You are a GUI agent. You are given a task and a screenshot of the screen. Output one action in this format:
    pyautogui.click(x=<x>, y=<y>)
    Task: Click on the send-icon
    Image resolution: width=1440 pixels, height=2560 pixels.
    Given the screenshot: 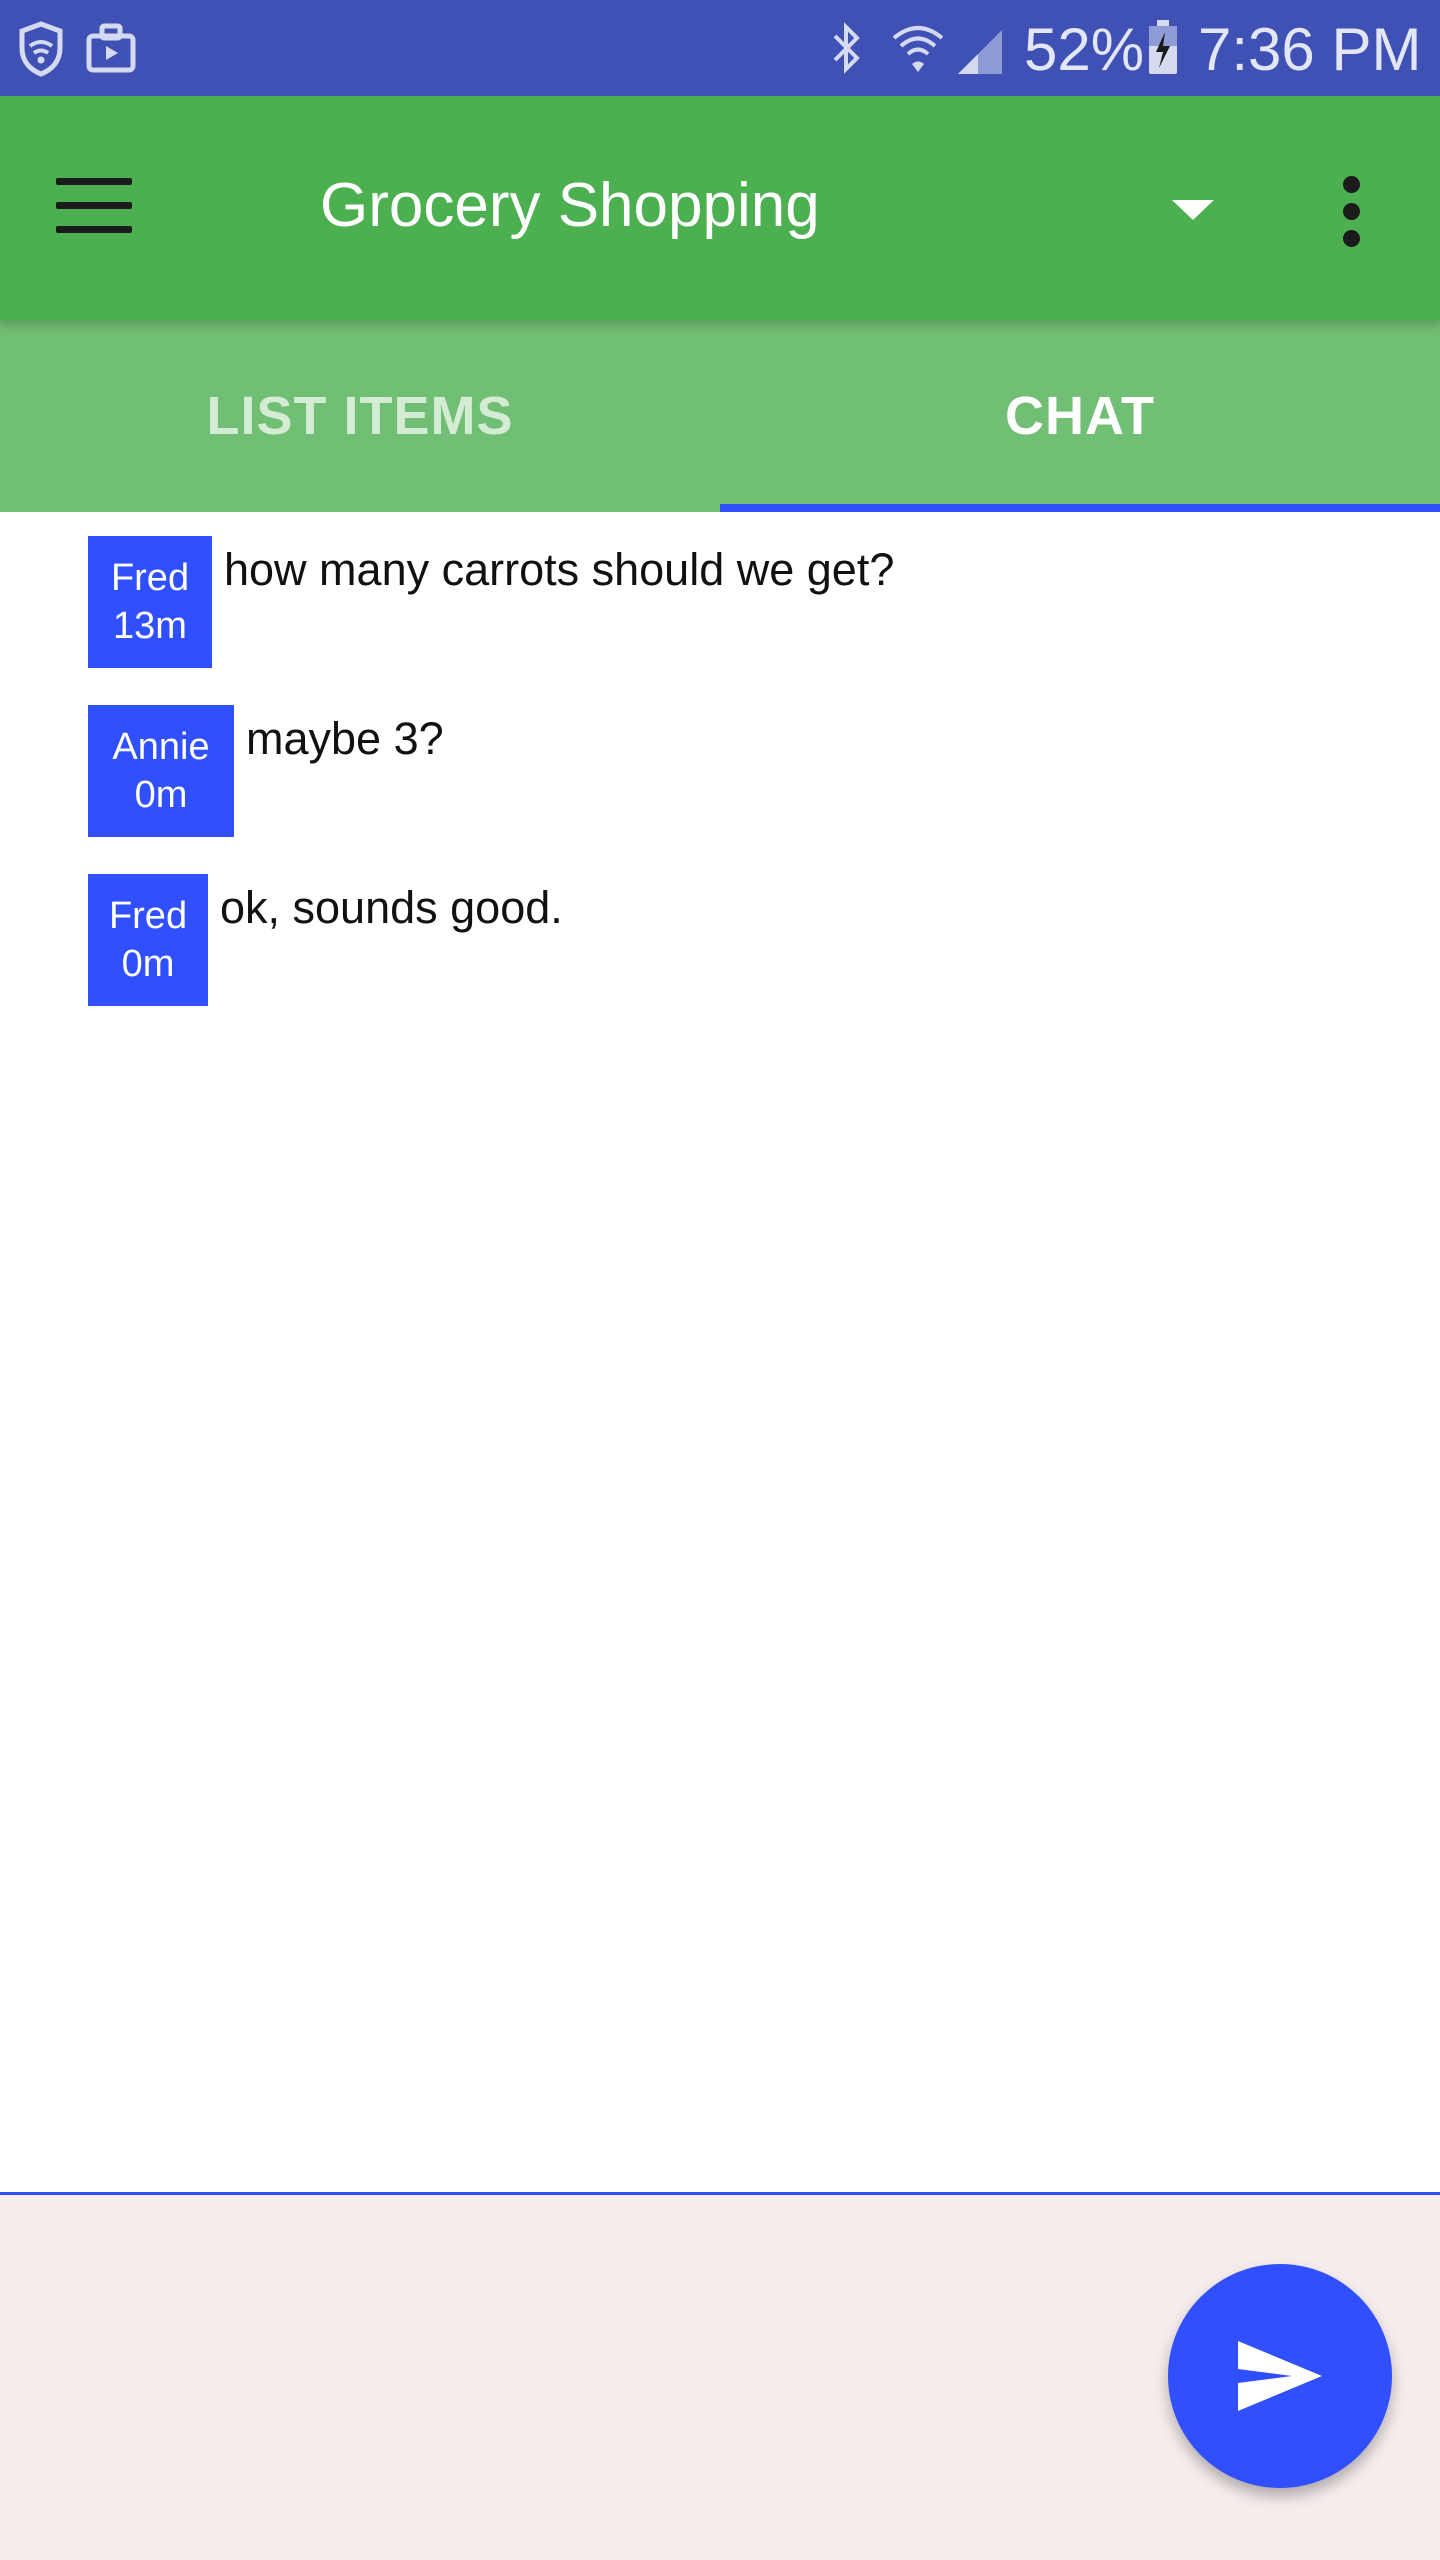 What is the action you would take?
    pyautogui.click(x=1280, y=2376)
    